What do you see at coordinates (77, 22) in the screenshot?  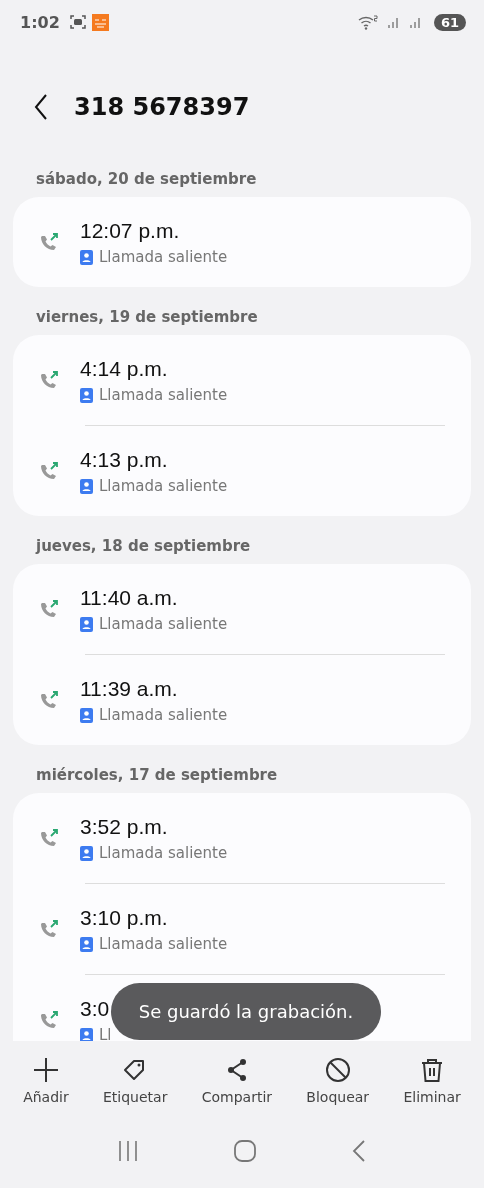 I see `screen-record-icon` at bounding box center [77, 22].